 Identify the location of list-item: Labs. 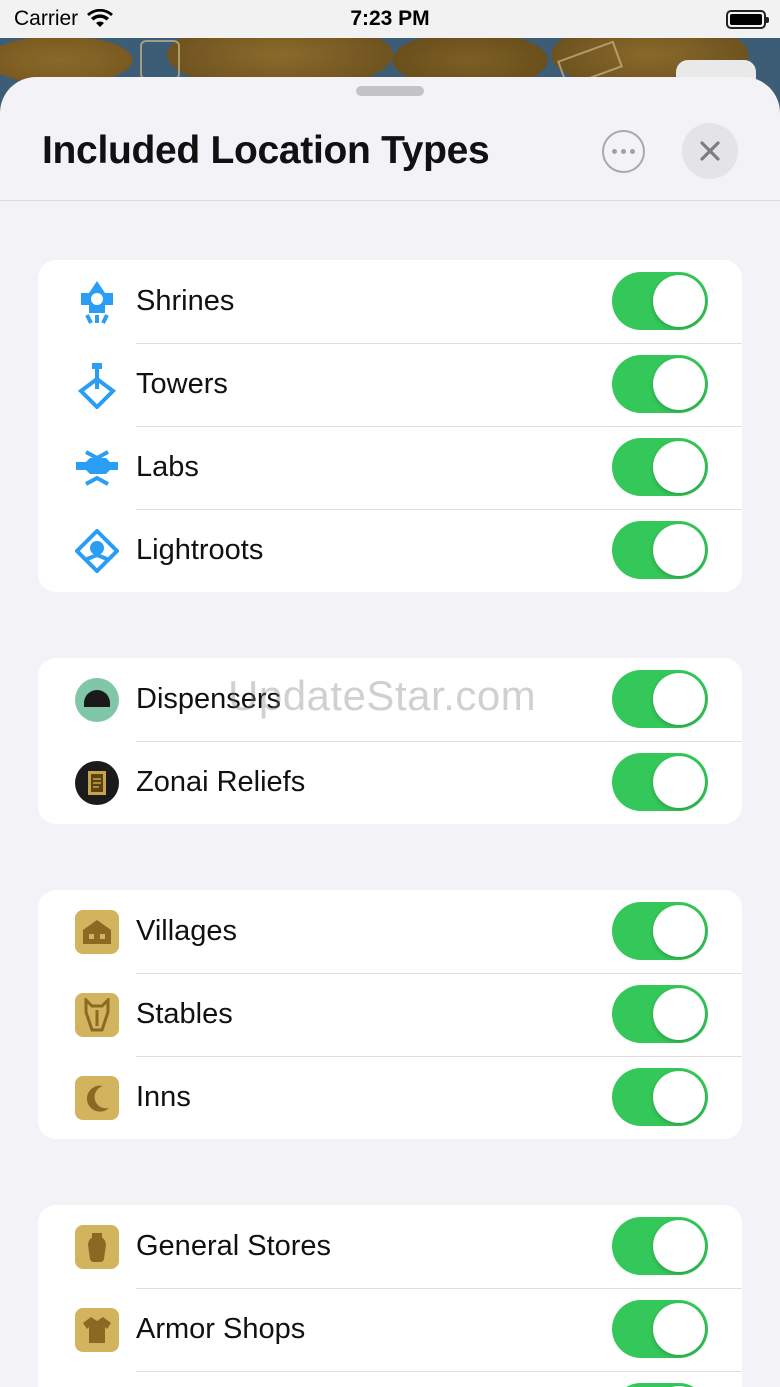
(390, 467).